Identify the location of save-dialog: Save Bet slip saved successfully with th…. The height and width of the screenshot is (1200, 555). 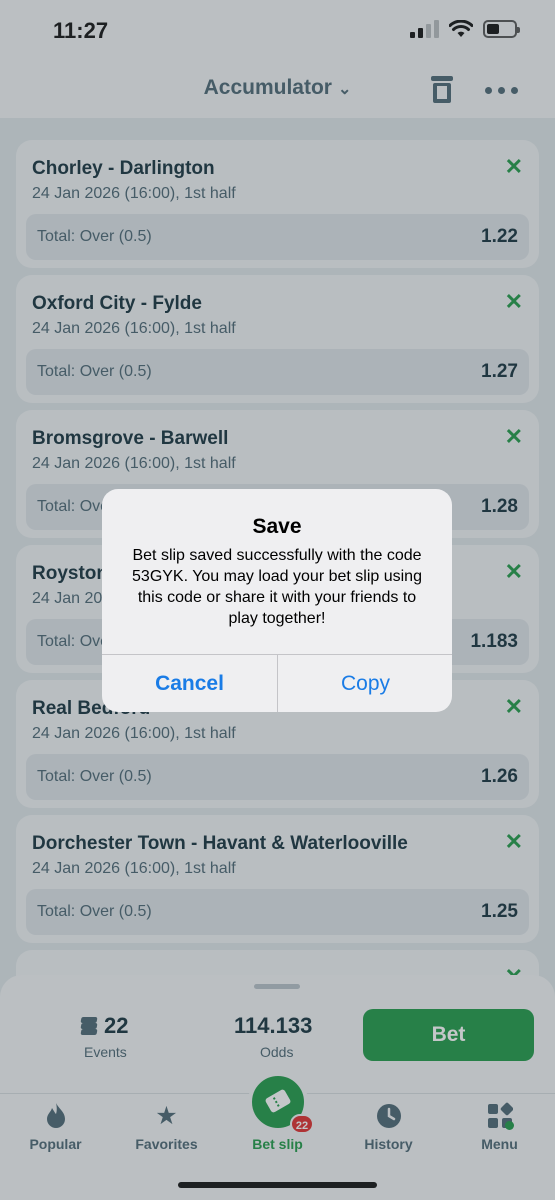
(277, 600).